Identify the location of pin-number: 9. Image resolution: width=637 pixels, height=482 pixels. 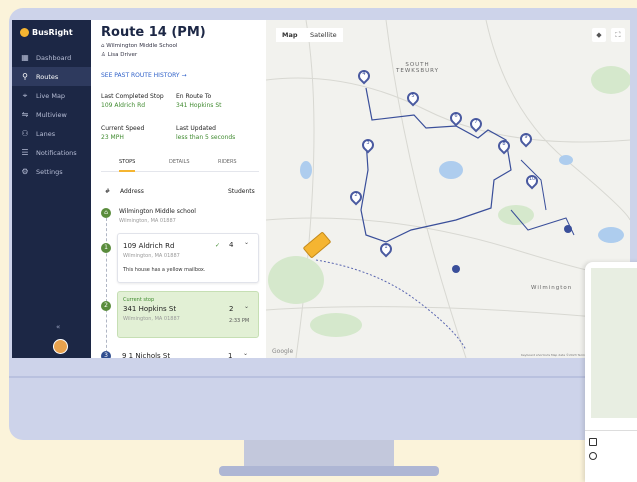
(526, 137).